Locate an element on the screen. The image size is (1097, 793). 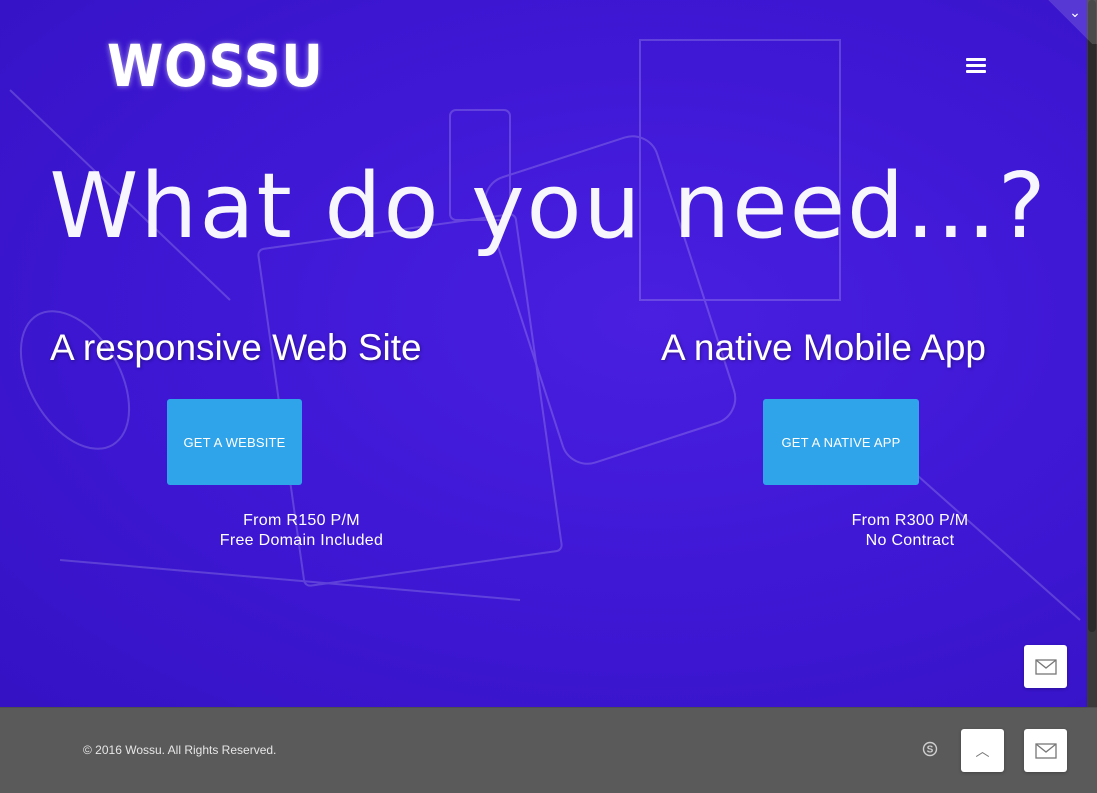
back-to-top-button: ︿ is located at coordinates (982, 750).